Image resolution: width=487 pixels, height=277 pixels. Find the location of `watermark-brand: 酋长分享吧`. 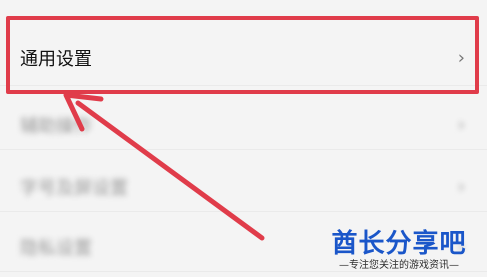

watermark-brand: 酋长分享吧 is located at coordinates (399, 244).